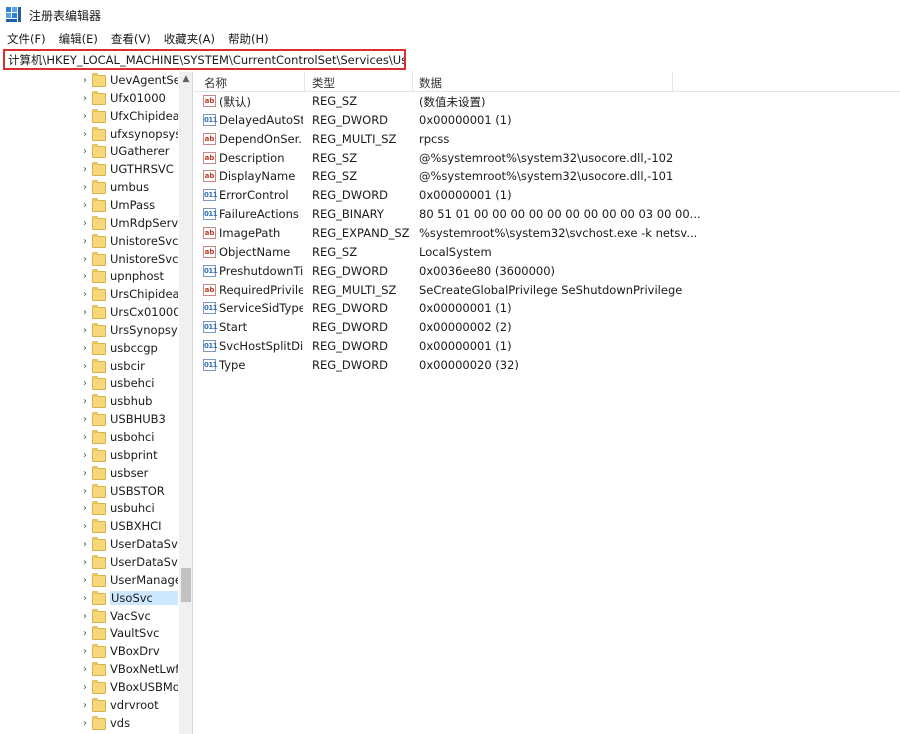  I want to click on tree-item: › usbohci, so click(90, 438).